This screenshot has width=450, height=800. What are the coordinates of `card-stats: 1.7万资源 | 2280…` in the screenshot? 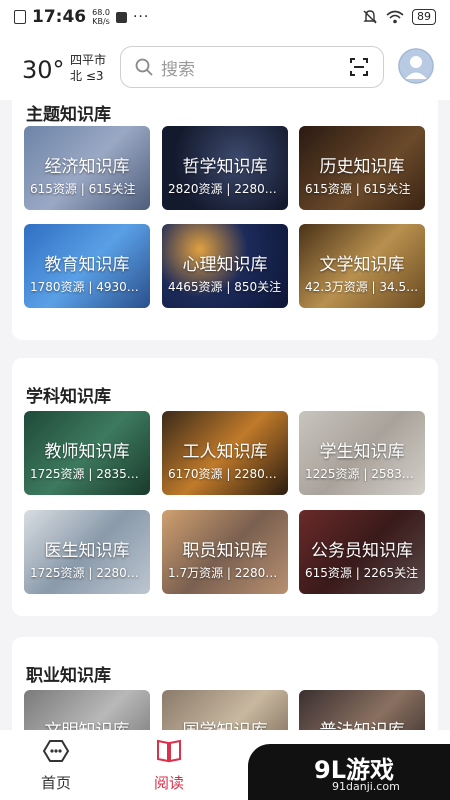 It's located at (223, 573).